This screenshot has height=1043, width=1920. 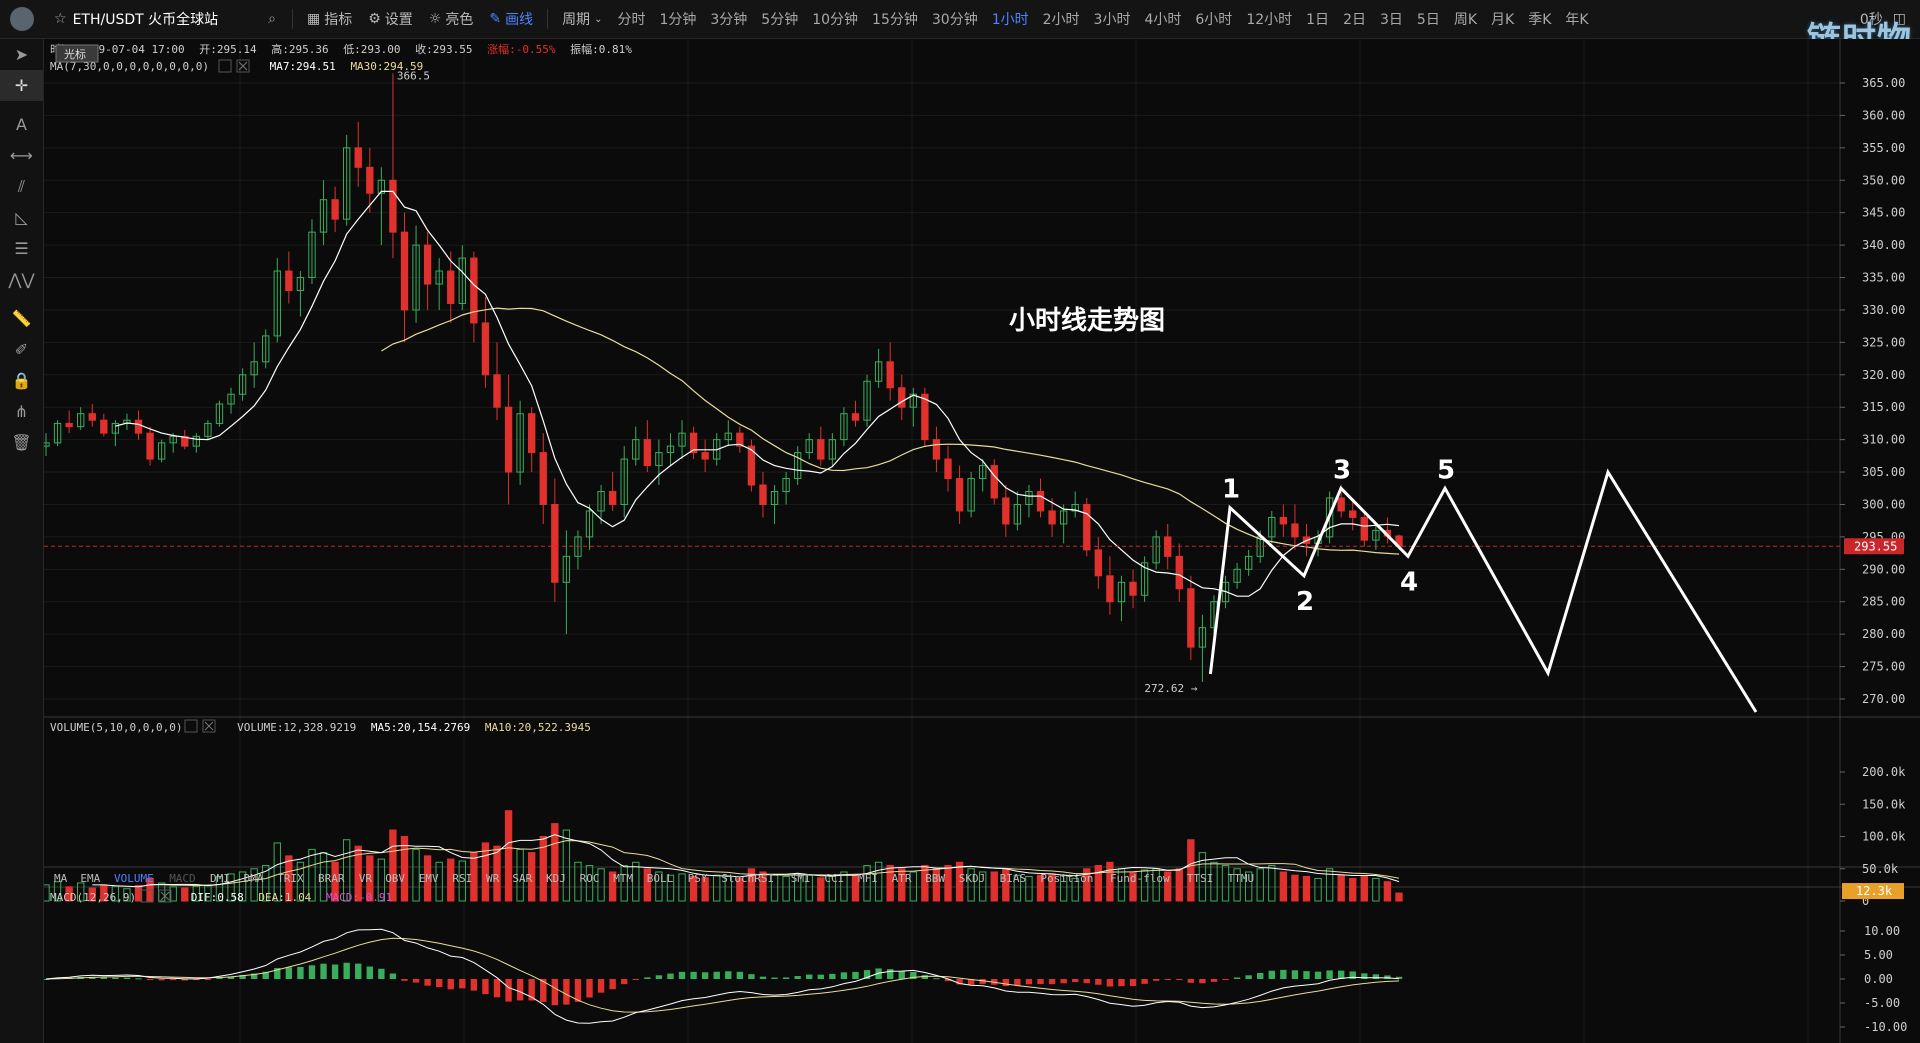 What do you see at coordinates (935, 878) in the screenshot?
I see `indicator-tab-bbw: BBW` at bounding box center [935, 878].